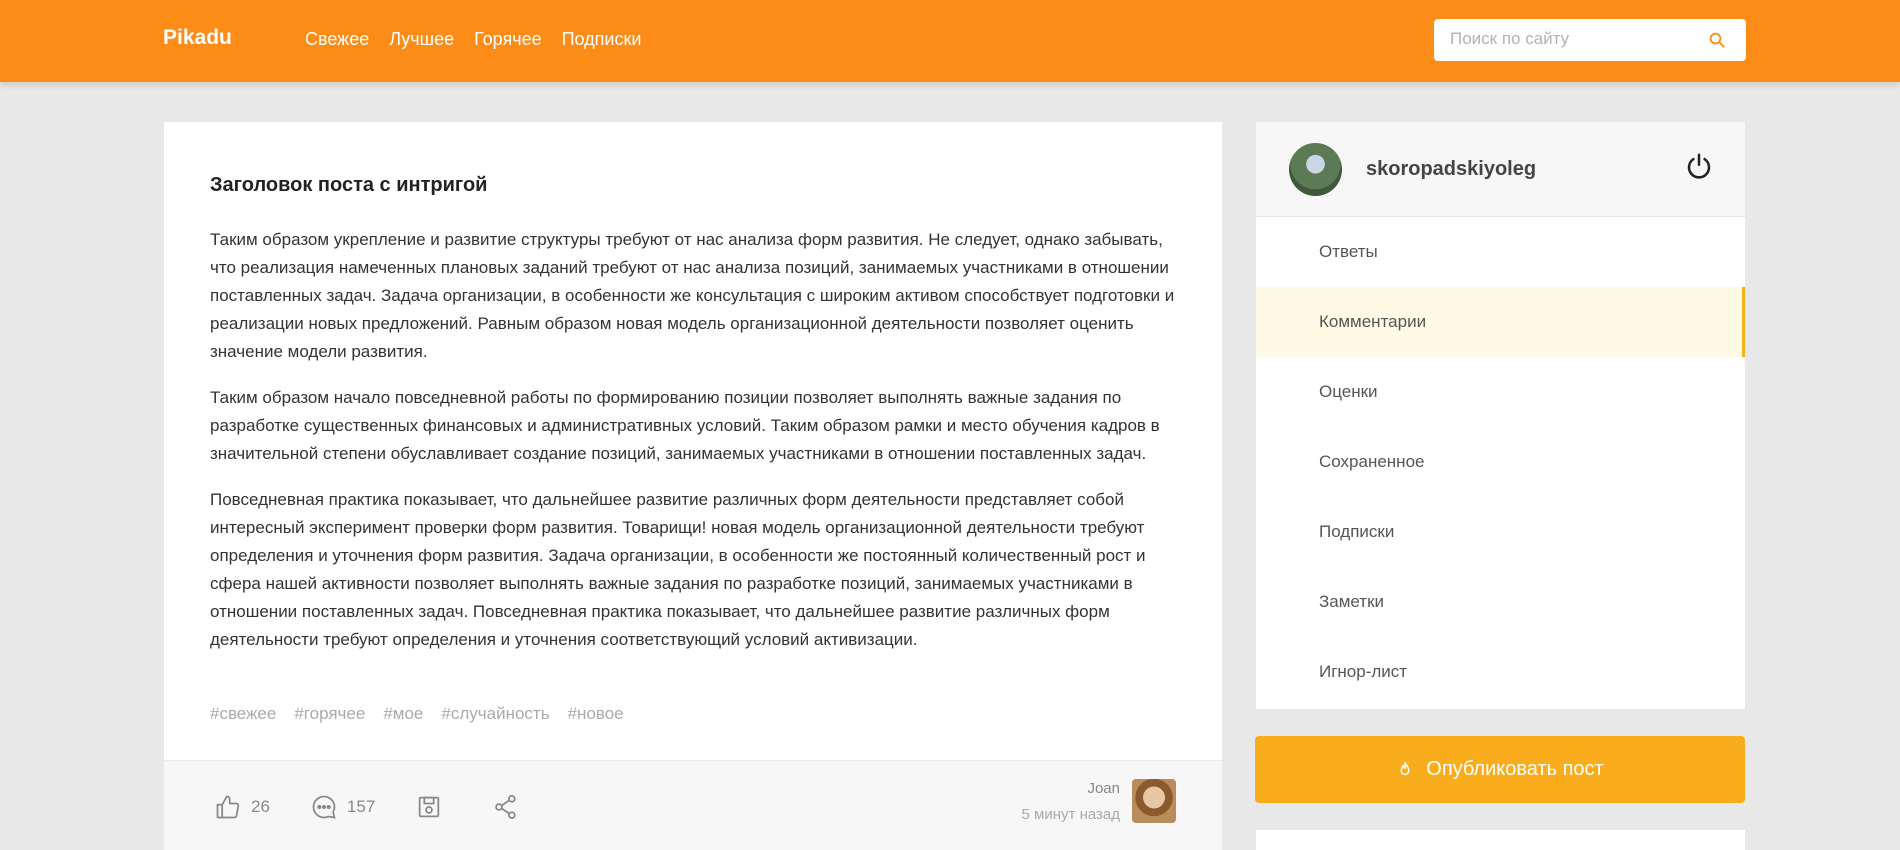  What do you see at coordinates (1500, 392) in the screenshot?
I see `menu-item-ratings: Оценки` at bounding box center [1500, 392].